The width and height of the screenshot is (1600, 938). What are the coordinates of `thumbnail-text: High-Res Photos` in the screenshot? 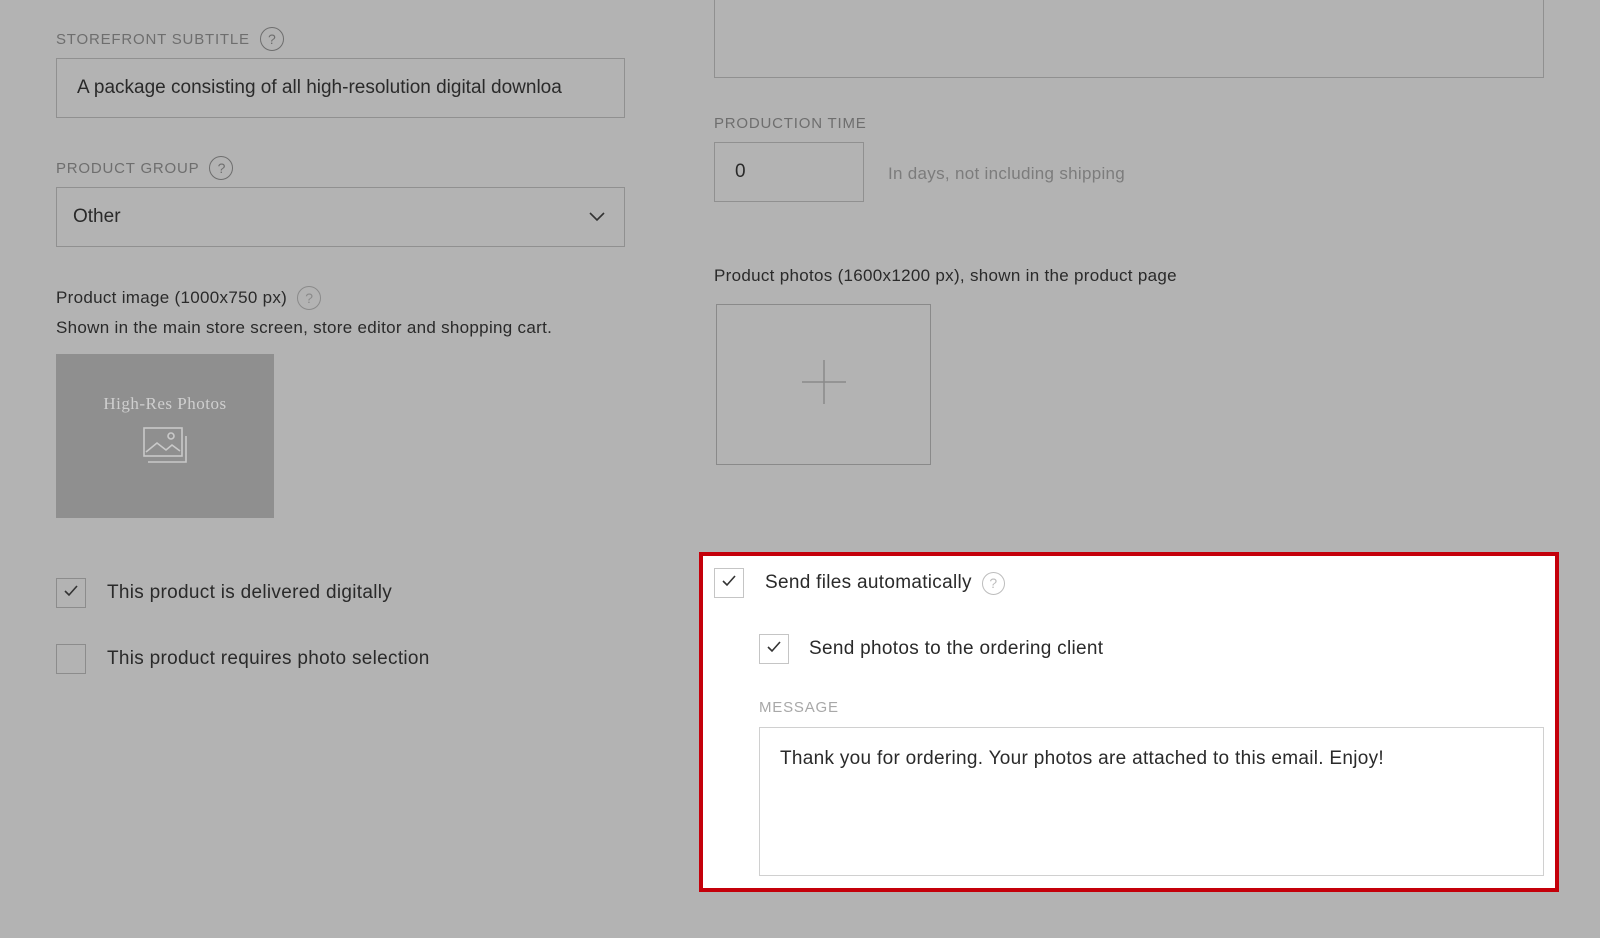 It's located at (165, 403).